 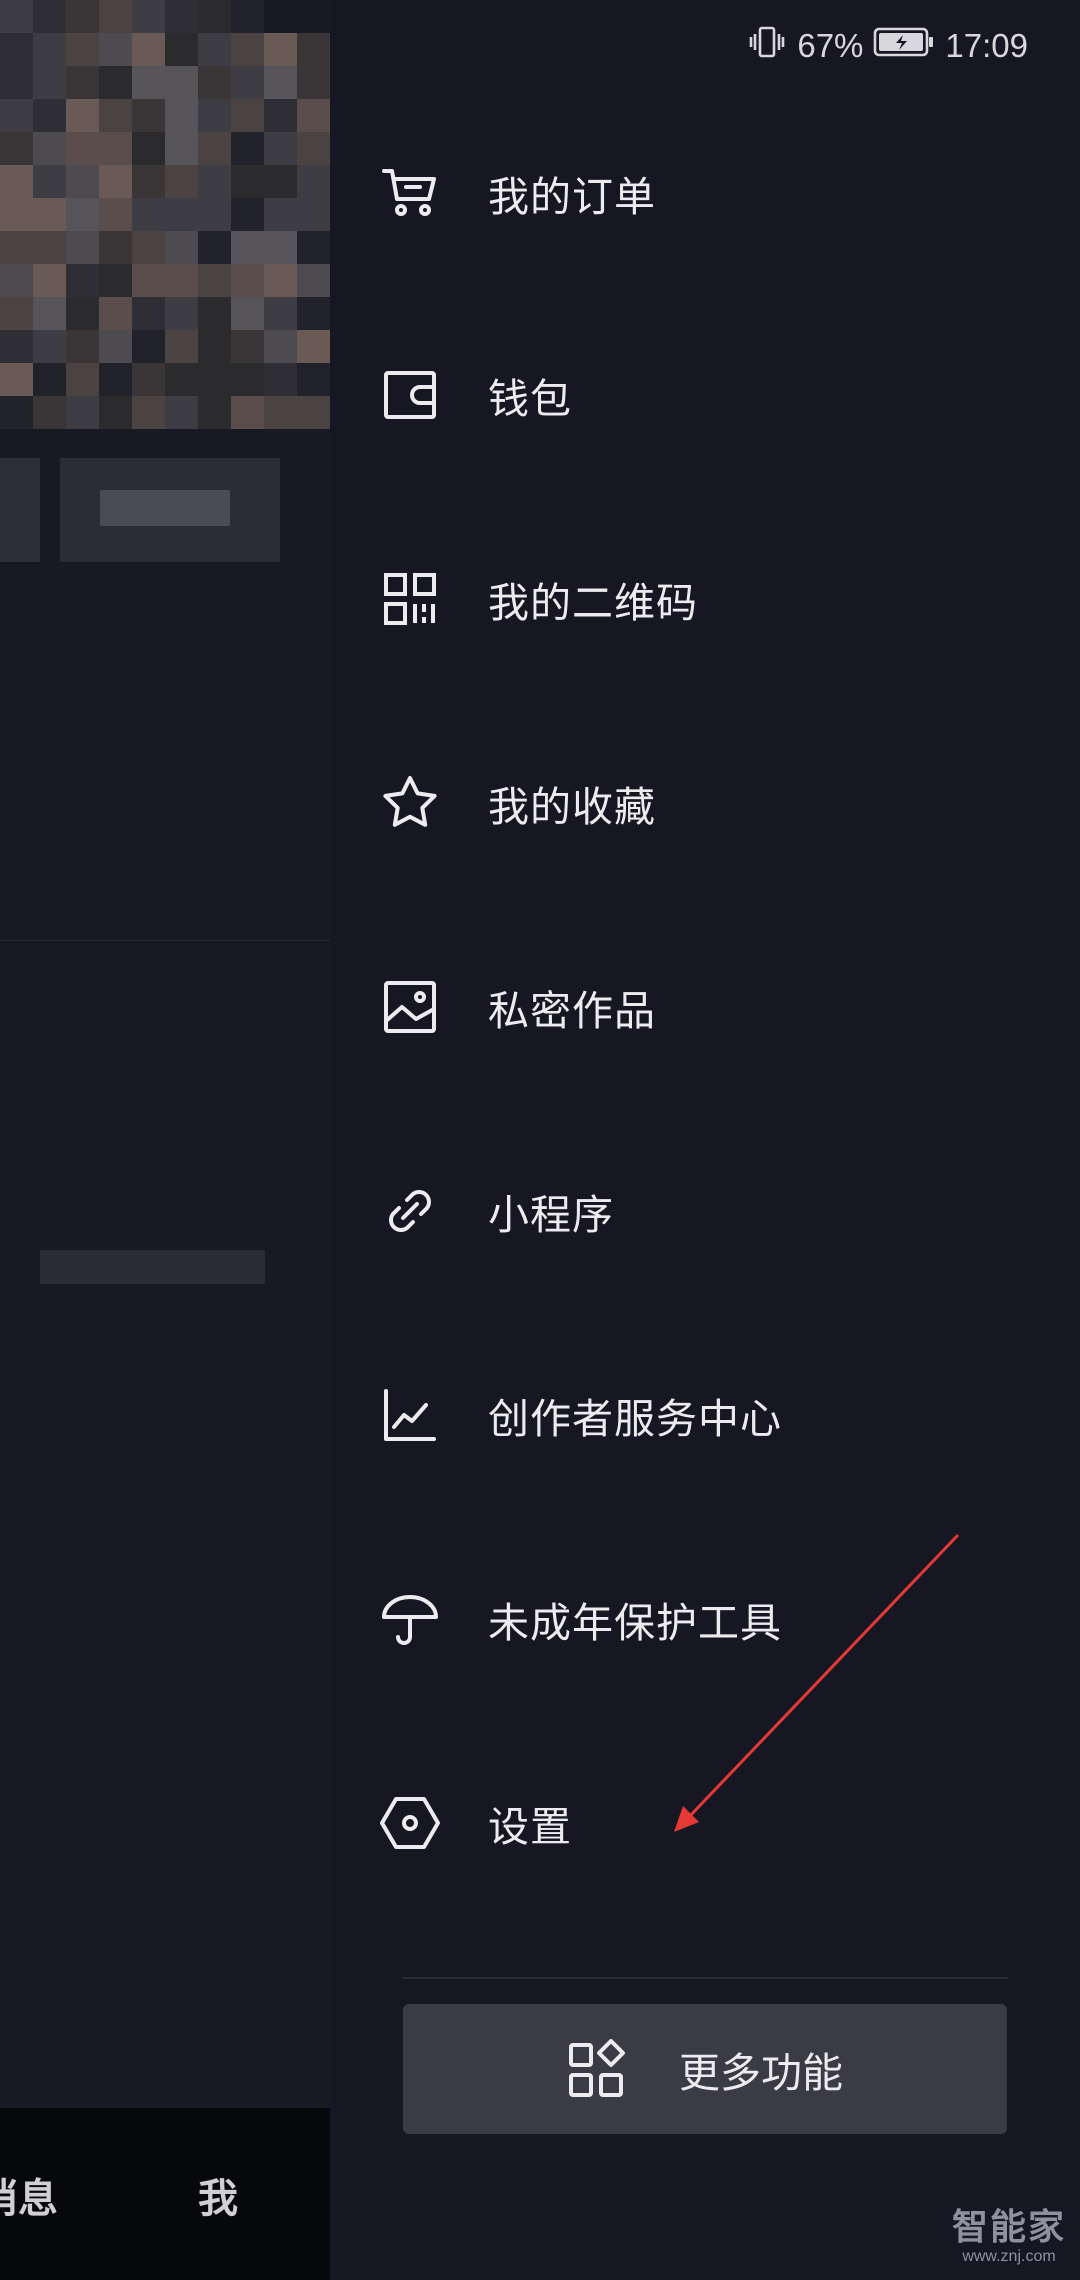 What do you see at coordinates (635, 1419) in the screenshot?
I see `menu-item-label: 创作者服务中心` at bounding box center [635, 1419].